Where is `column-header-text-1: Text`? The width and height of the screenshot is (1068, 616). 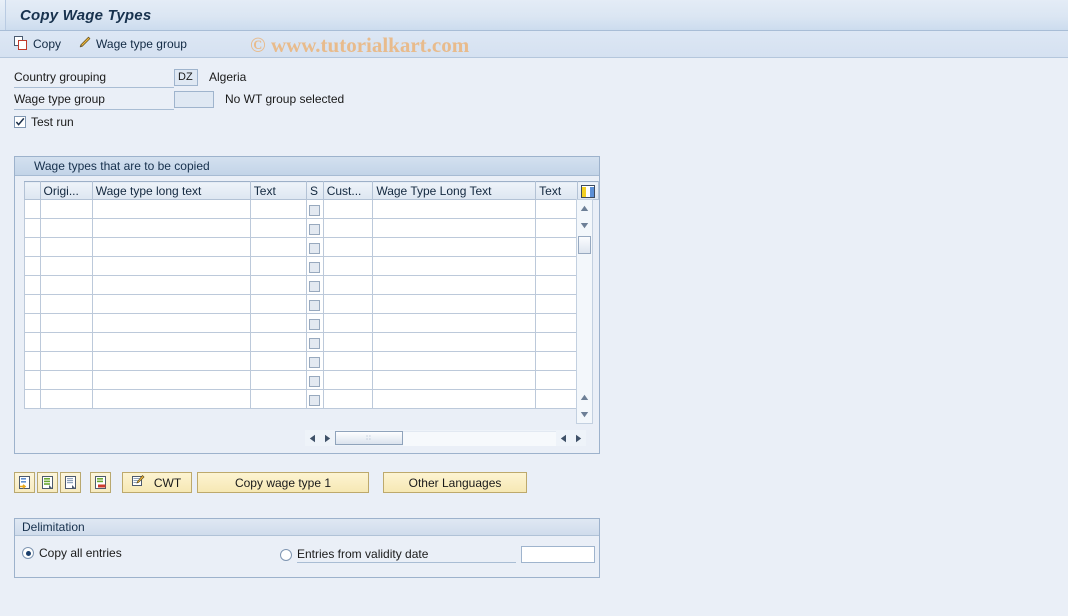
column-header-text-1: Text is located at coordinates (278, 190).